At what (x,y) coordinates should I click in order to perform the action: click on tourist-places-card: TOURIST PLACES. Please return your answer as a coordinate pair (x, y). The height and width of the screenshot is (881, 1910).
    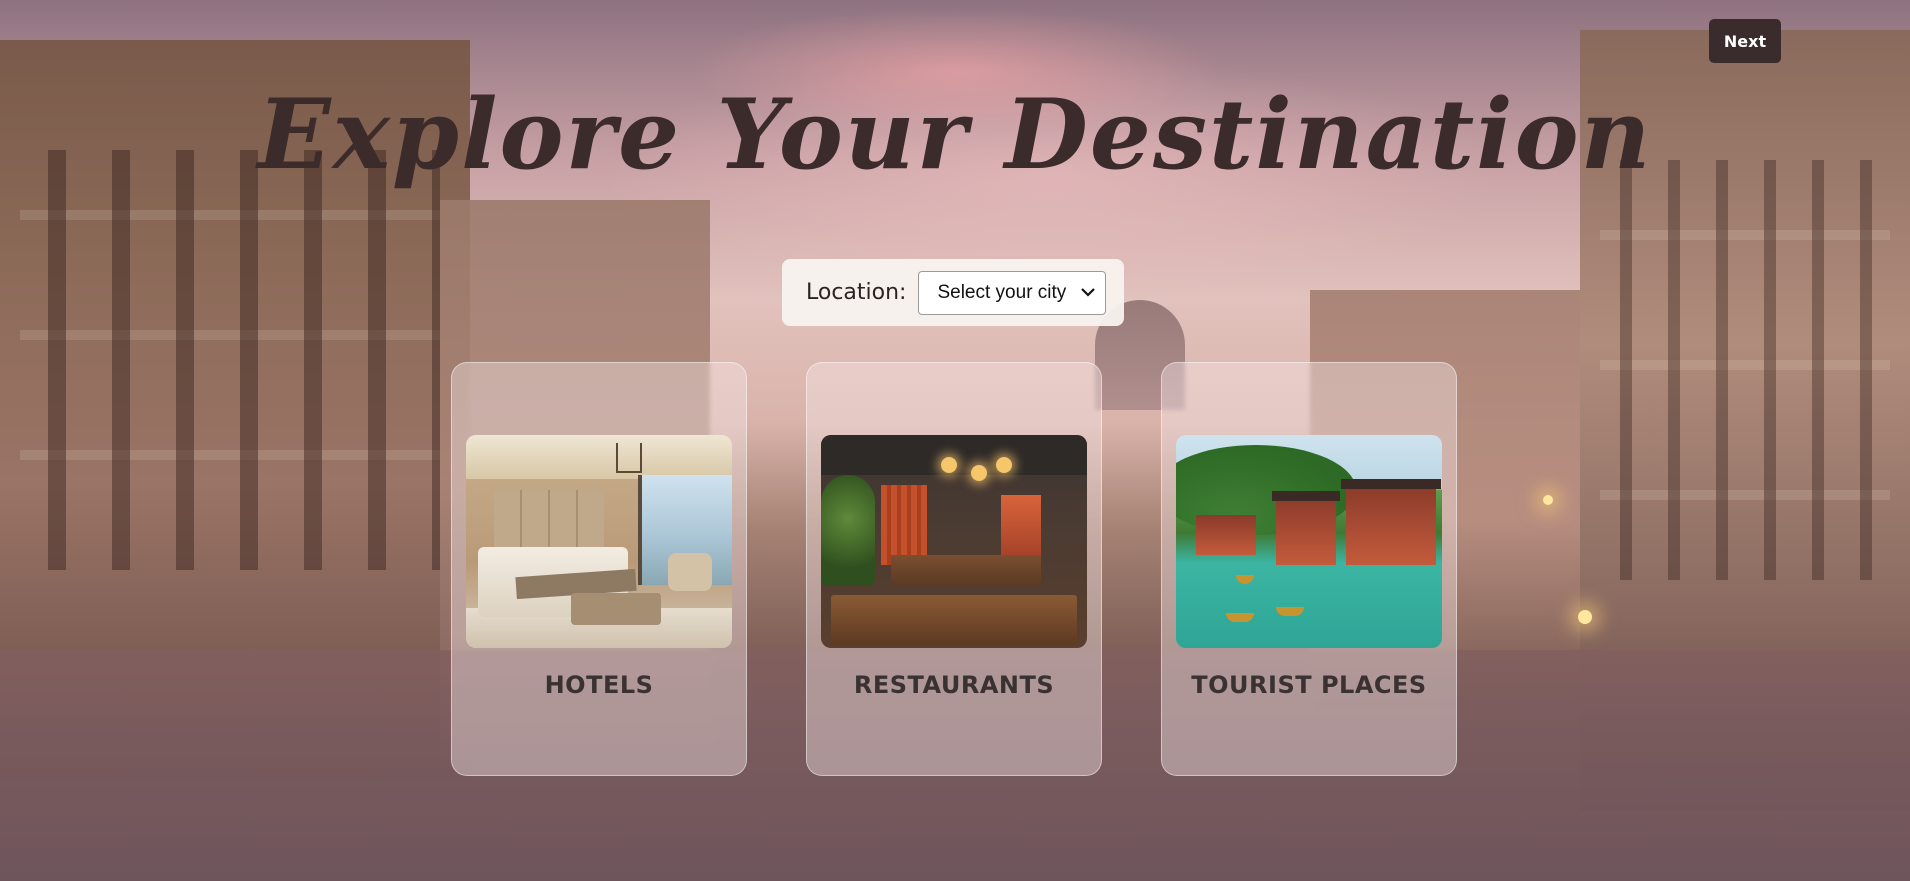
    Looking at the image, I should click on (1309, 569).